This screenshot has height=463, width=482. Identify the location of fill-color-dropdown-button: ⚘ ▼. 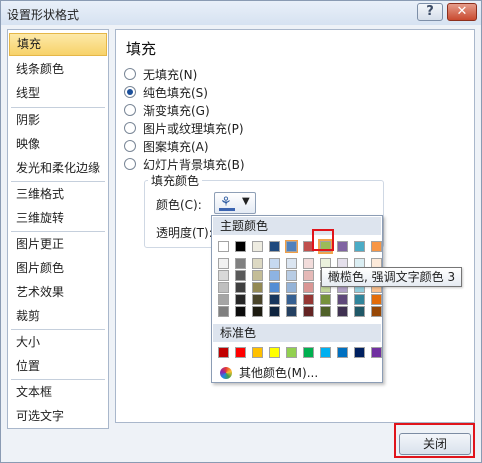
(235, 203).